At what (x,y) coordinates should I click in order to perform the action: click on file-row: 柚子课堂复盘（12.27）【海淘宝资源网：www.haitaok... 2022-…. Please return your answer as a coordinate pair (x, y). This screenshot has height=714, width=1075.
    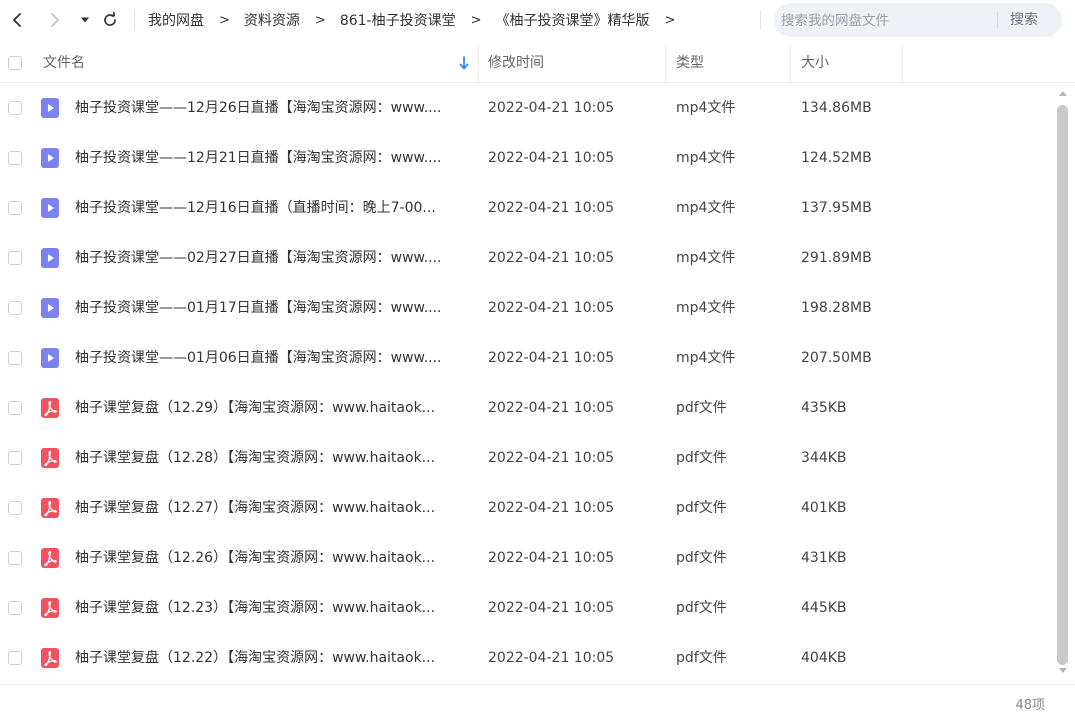
    Looking at the image, I should click on (527, 508).